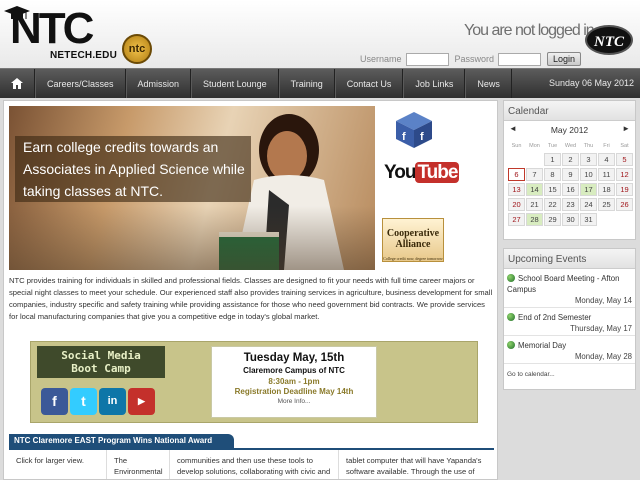 The image size is (640, 480). What do you see at coordinates (516, 204) in the screenshot?
I see `calendar-day: 20` at bounding box center [516, 204].